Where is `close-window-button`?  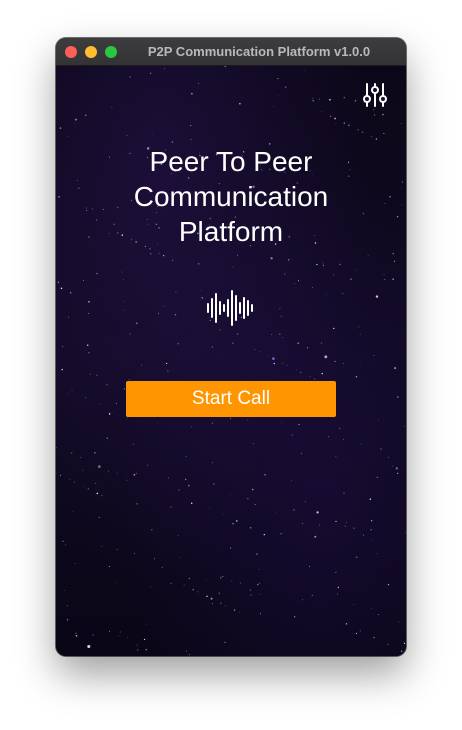
close-window-button is located at coordinates (71, 52).